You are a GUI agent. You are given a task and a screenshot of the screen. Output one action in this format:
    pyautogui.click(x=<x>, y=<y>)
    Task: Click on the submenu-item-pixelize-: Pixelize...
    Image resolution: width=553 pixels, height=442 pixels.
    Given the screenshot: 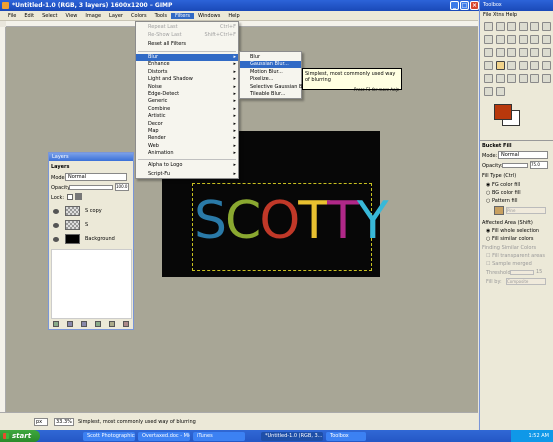 What is the action you would take?
    pyautogui.click(x=270, y=79)
    